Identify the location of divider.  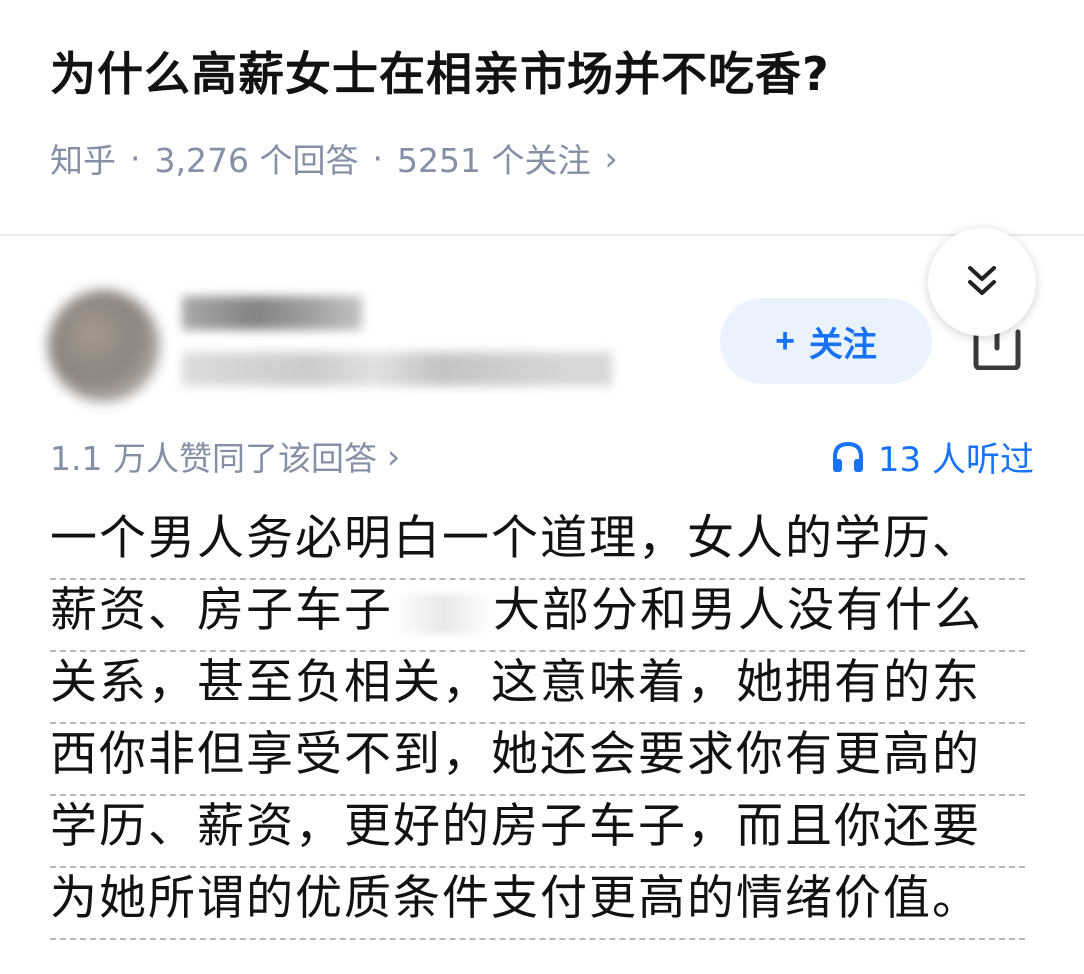
(542, 235).